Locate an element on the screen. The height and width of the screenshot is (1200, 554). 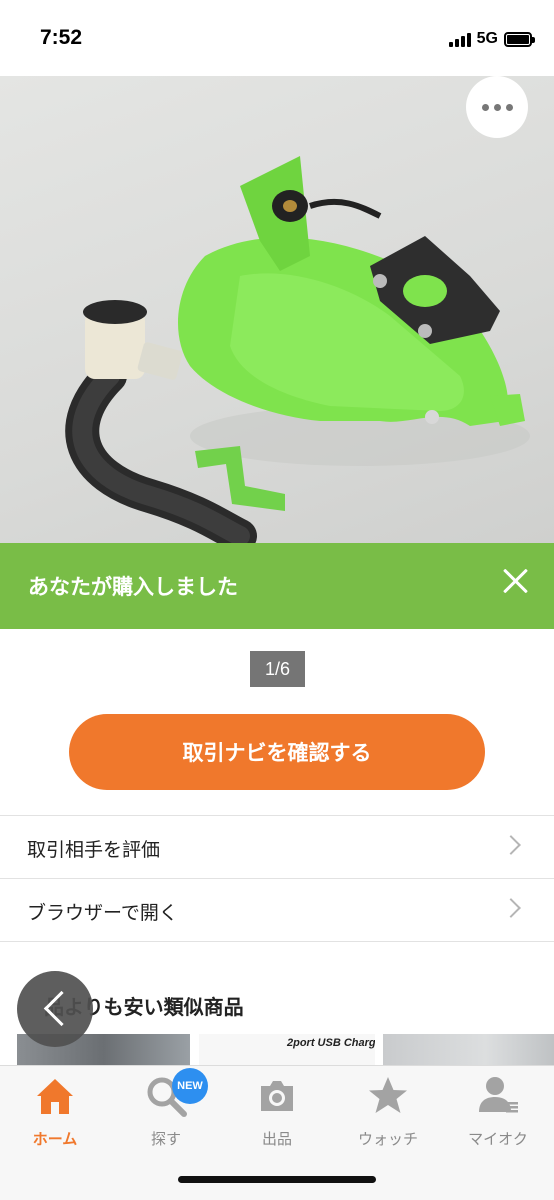
tab-sell: 出品 is located at coordinates (277, 1114).